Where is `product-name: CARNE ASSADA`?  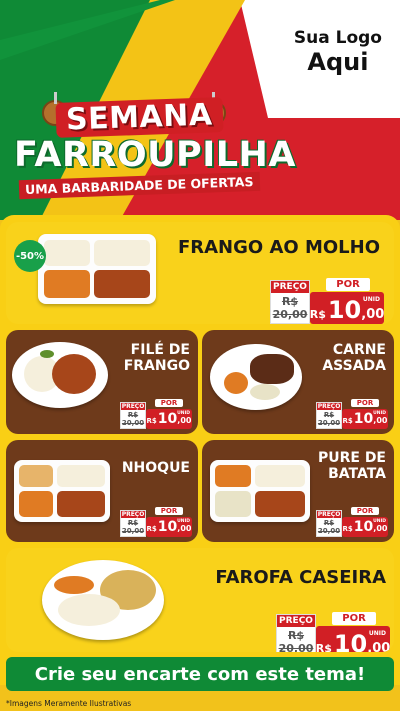 product-name: CARNE ASSADA is located at coordinates (354, 358).